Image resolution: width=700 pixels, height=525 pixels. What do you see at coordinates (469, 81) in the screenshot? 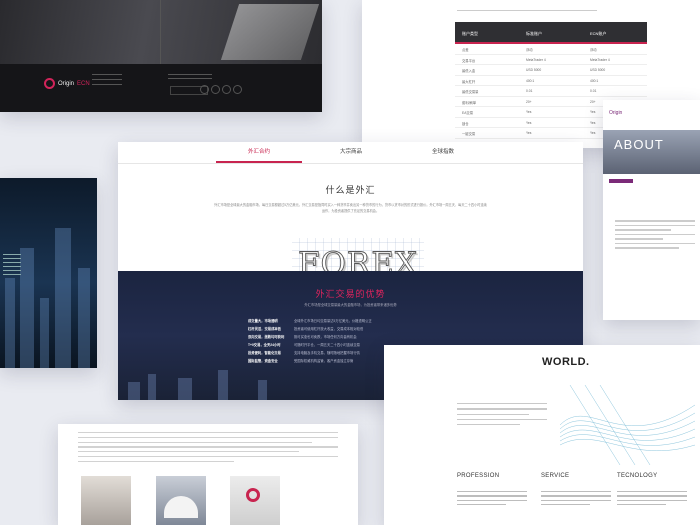
I see `table-cell: 最大杠杆` at bounding box center [469, 81].